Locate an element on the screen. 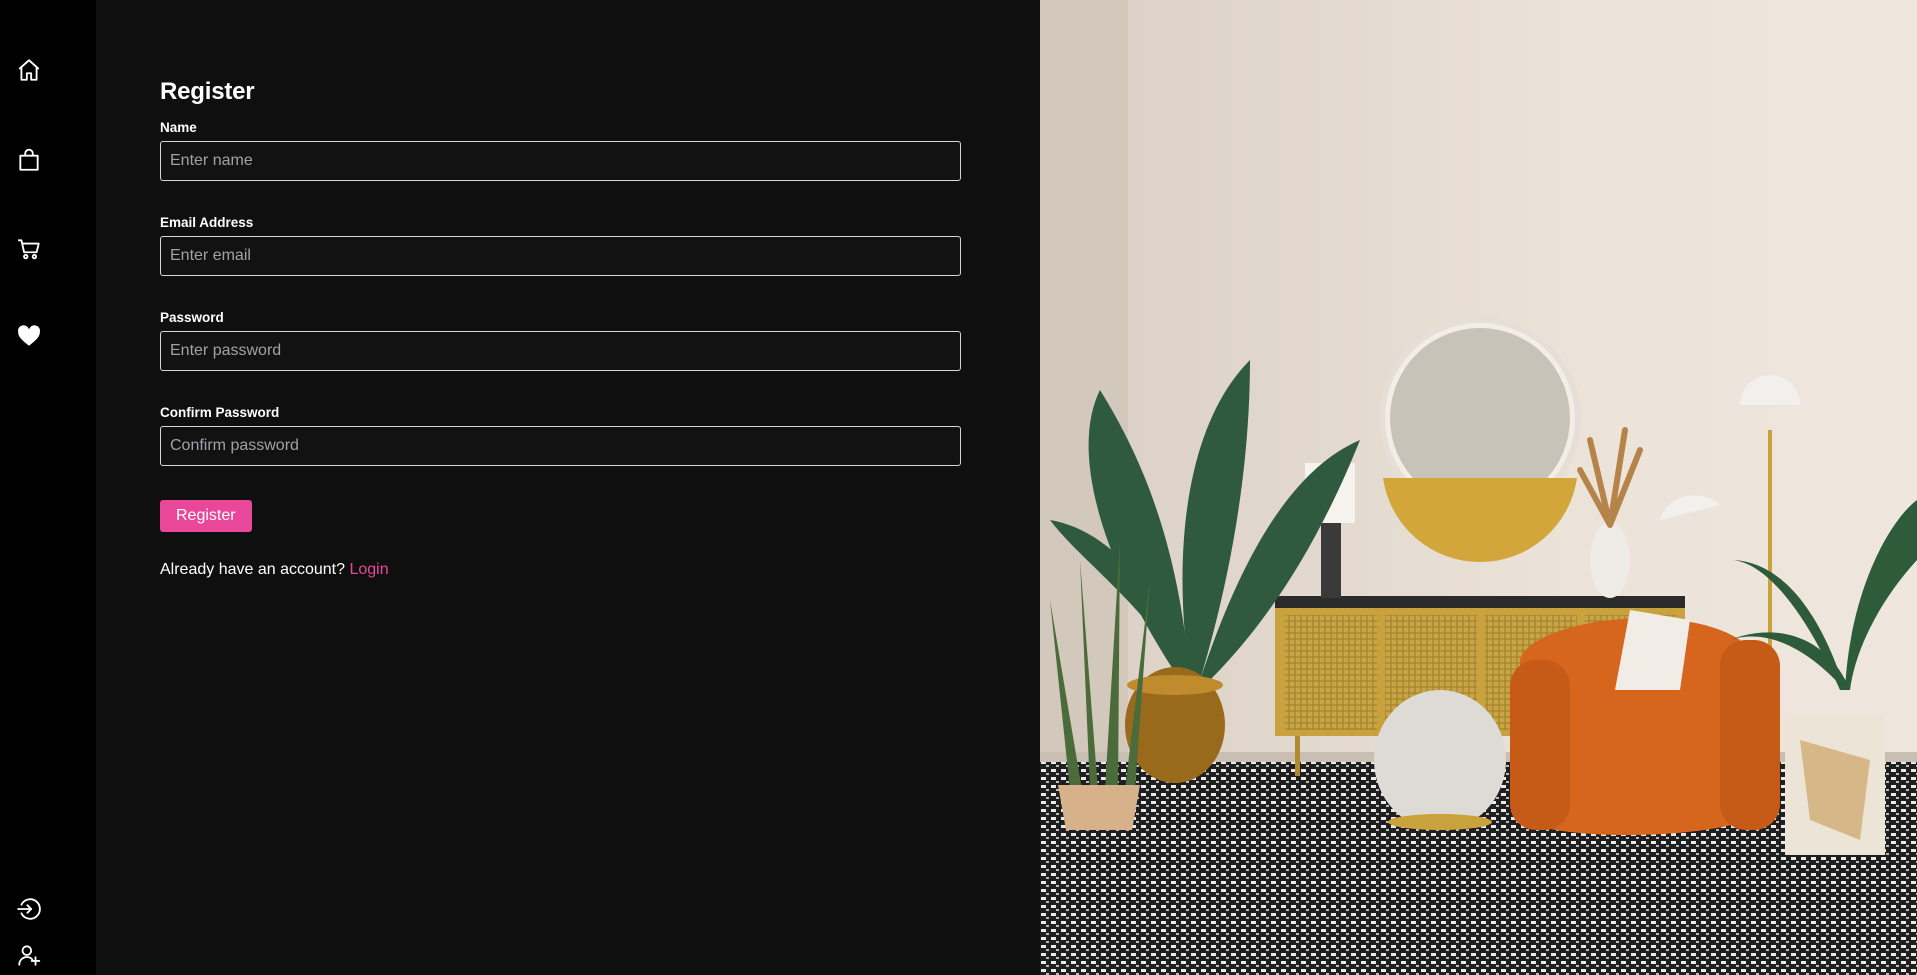 The width and height of the screenshot is (1917, 975). name-field-group: Name is located at coordinates (560, 167).